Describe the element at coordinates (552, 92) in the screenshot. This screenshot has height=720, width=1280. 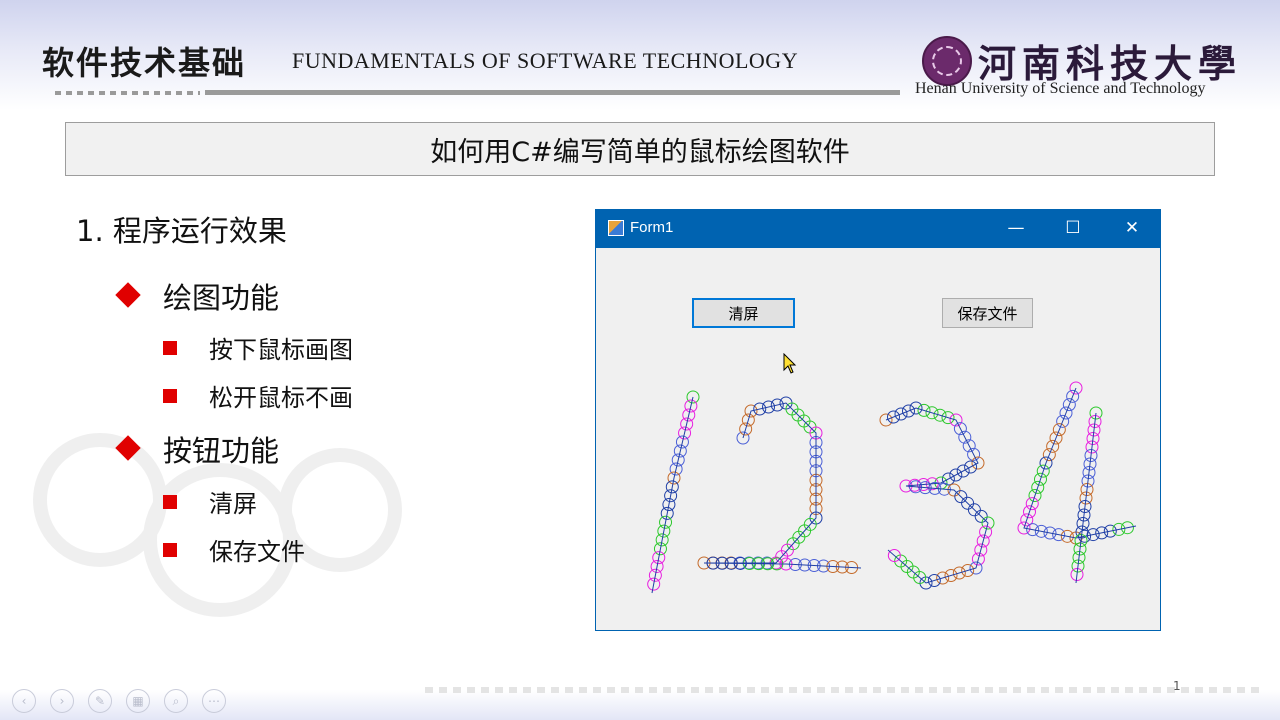
I see `header-rule` at that location.